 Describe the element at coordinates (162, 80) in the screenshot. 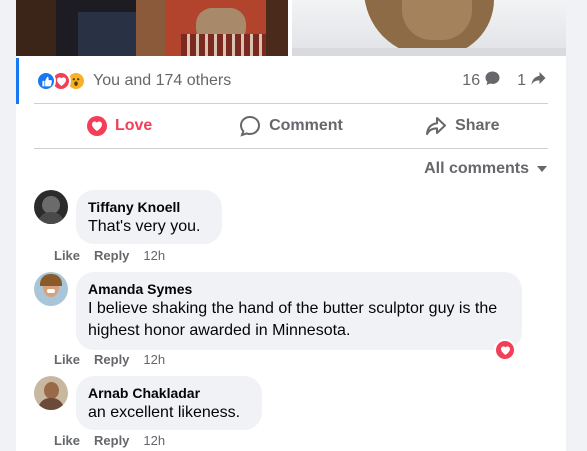

I see `reaction-summary-text: You and 174 others` at that location.